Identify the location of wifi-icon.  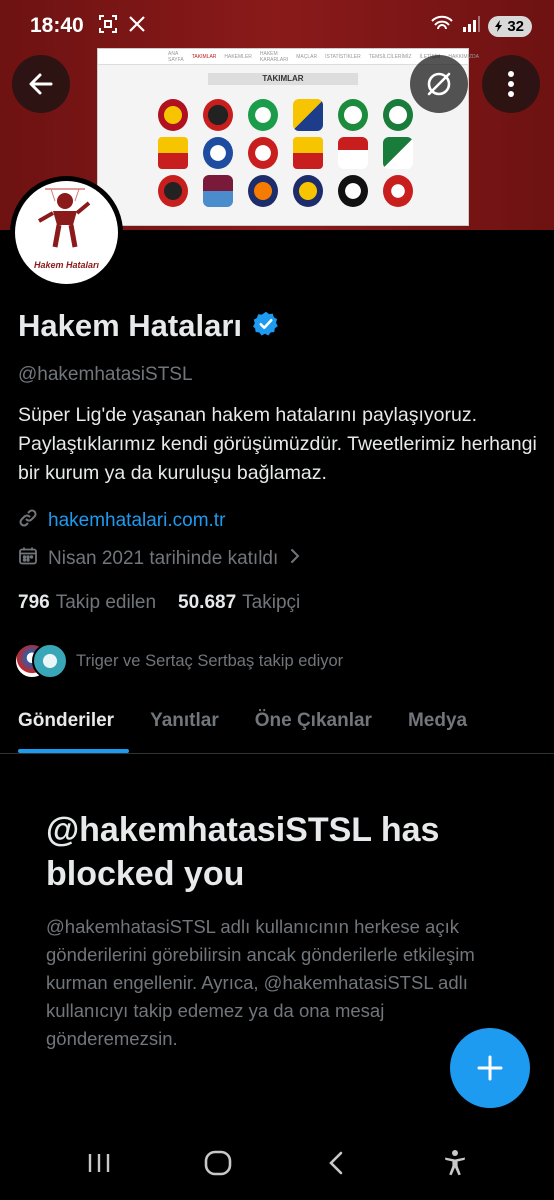
(442, 26).